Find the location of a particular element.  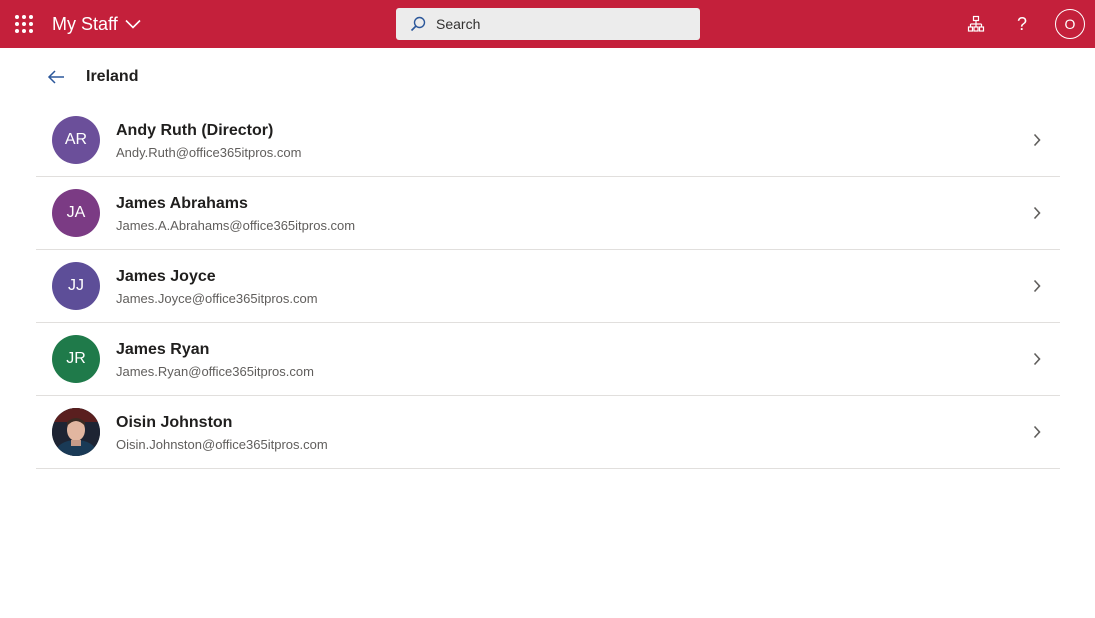

app-title-menu: My Staff is located at coordinates (96, 24).